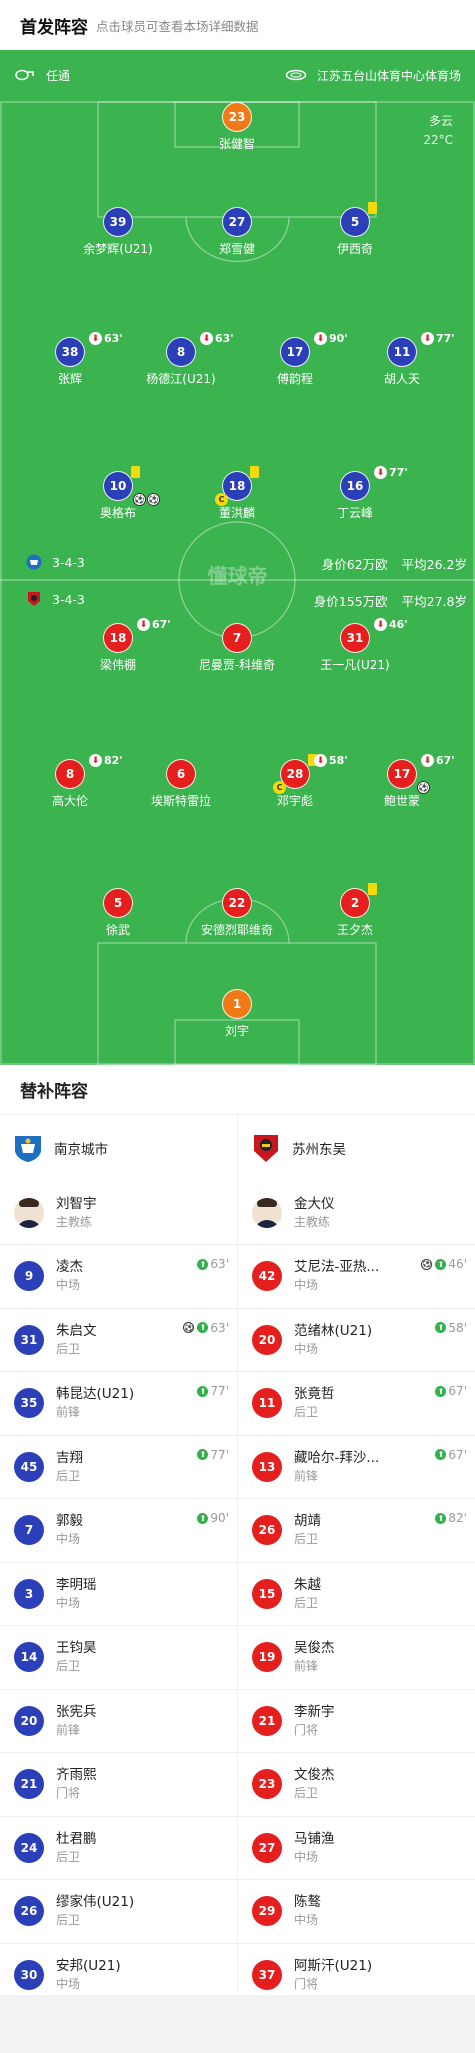  What do you see at coordinates (181, 784) in the screenshot?
I see `player-marker: 6 埃斯特雷拉` at bounding box center [181, 784].